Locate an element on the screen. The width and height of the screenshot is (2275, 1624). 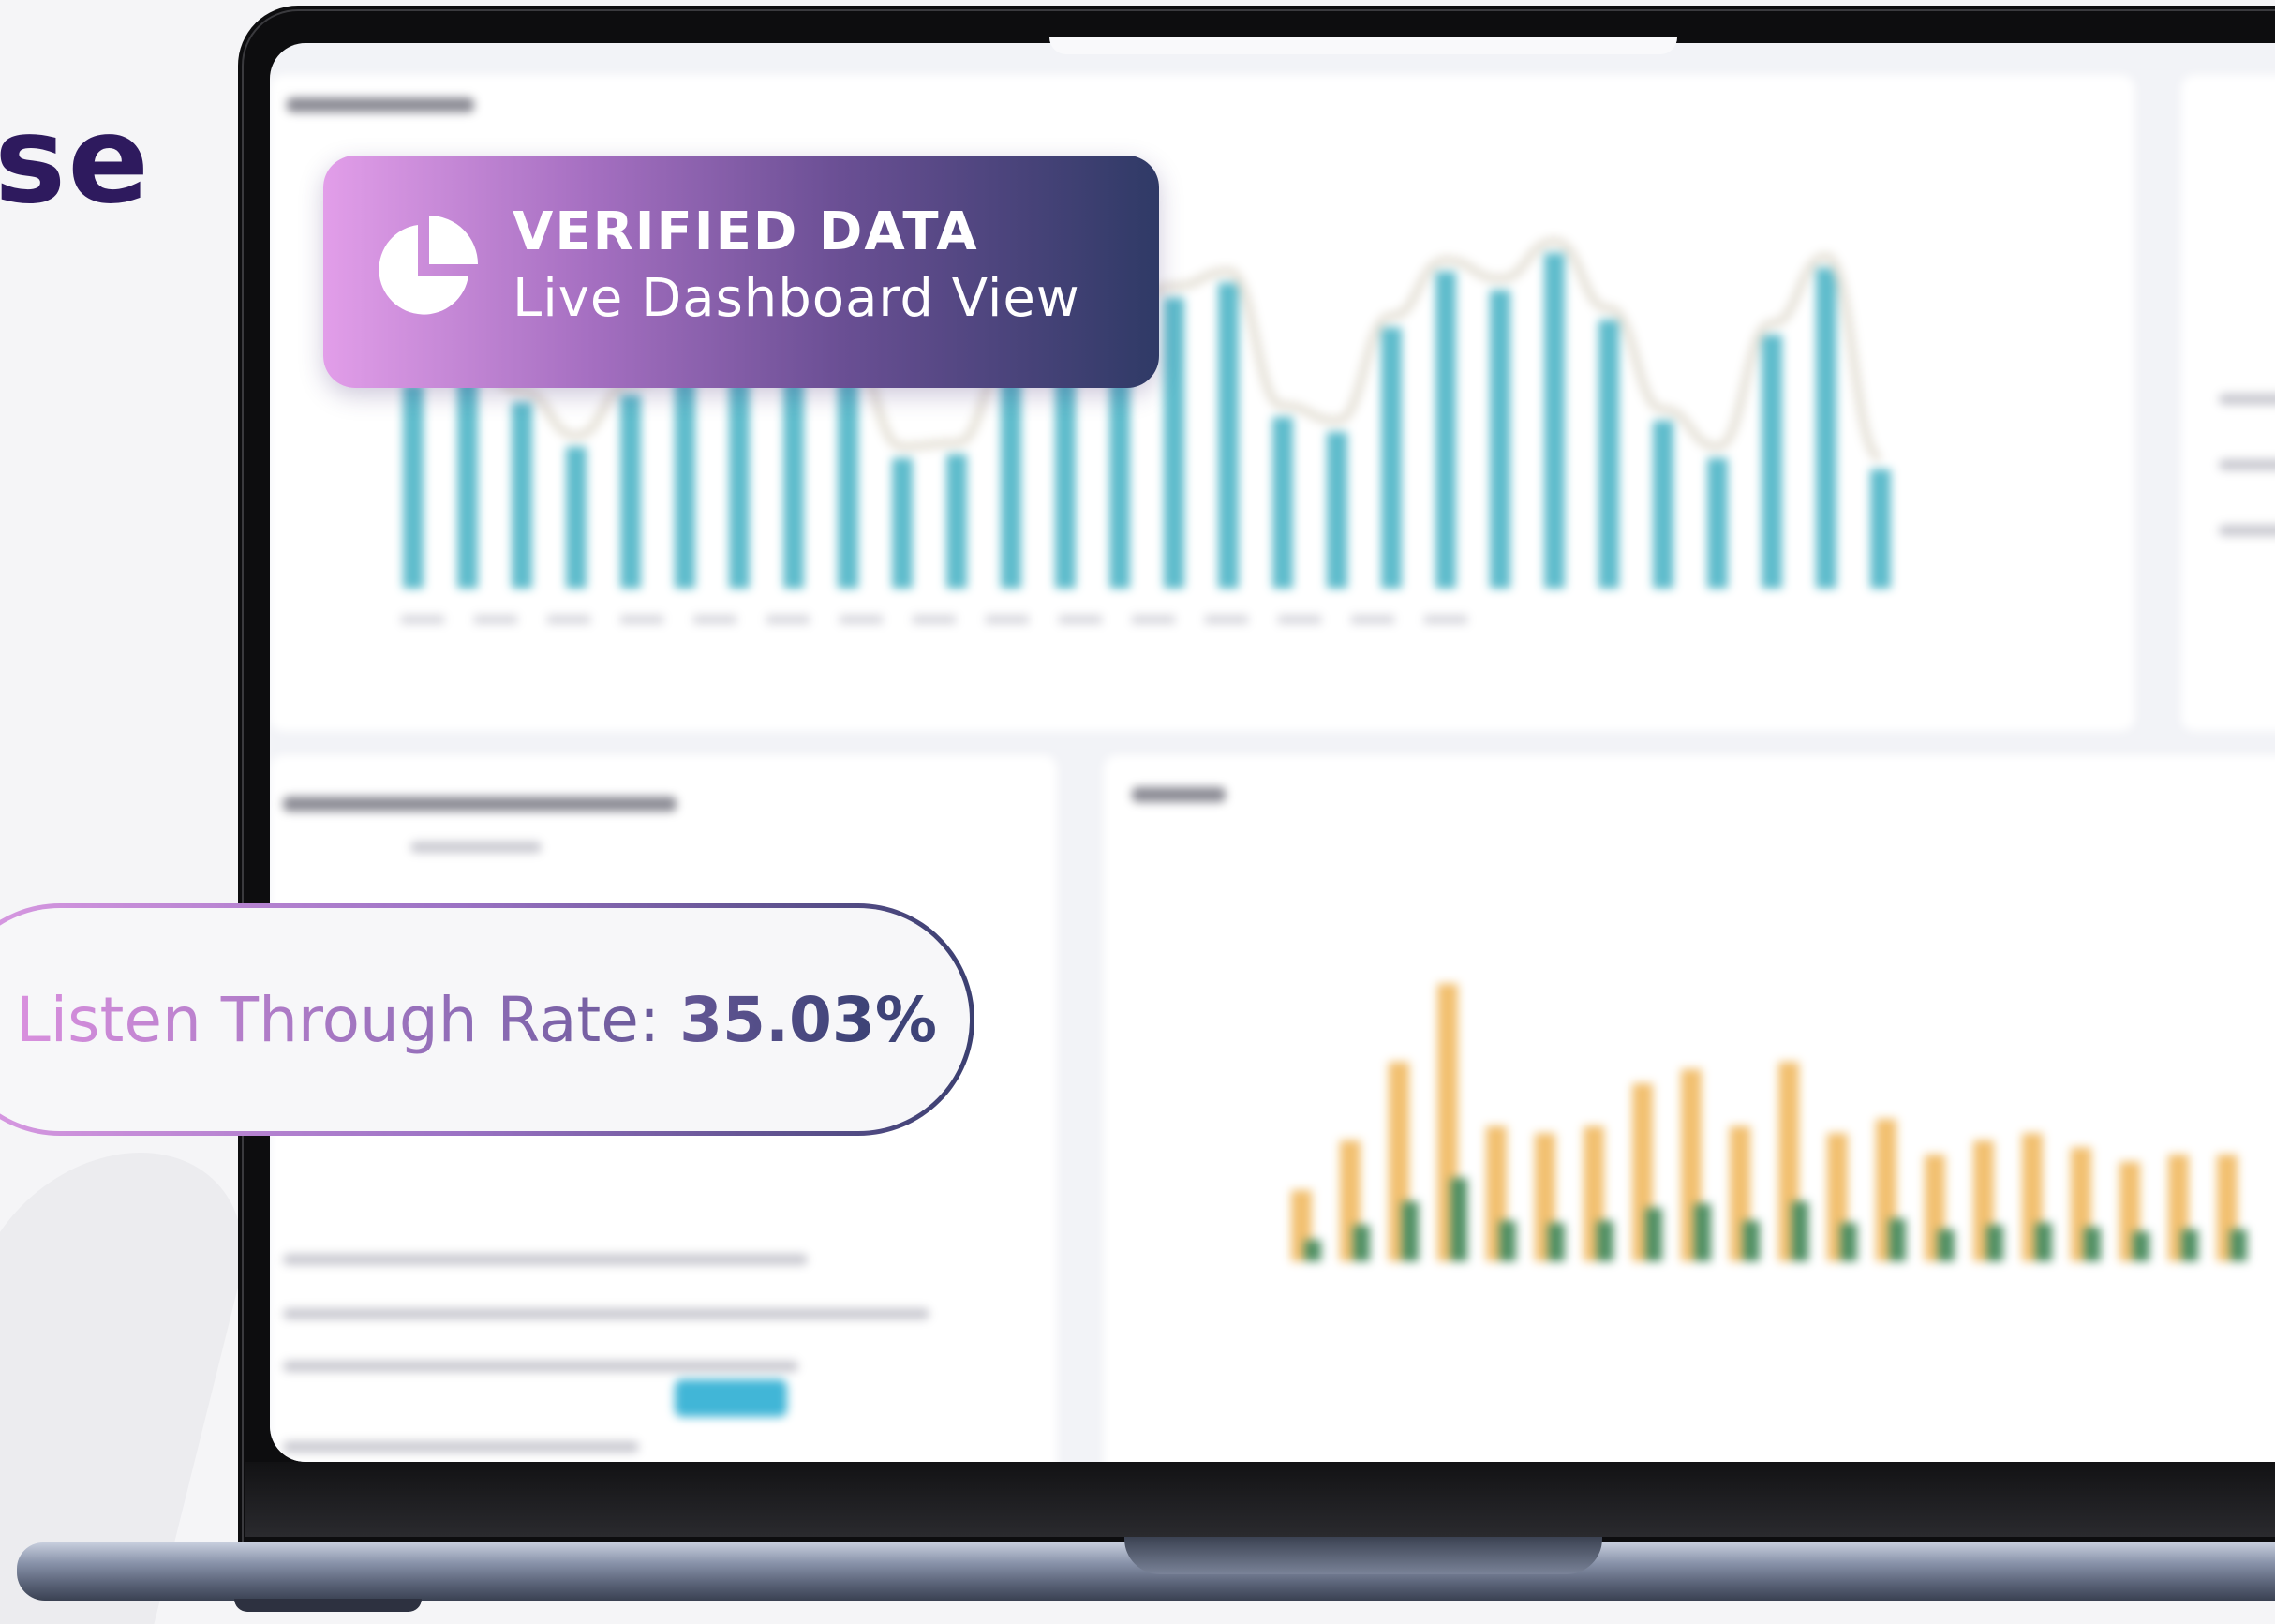
ltr-label: Listen Through Rate: is located at coordinates (348, 1020).